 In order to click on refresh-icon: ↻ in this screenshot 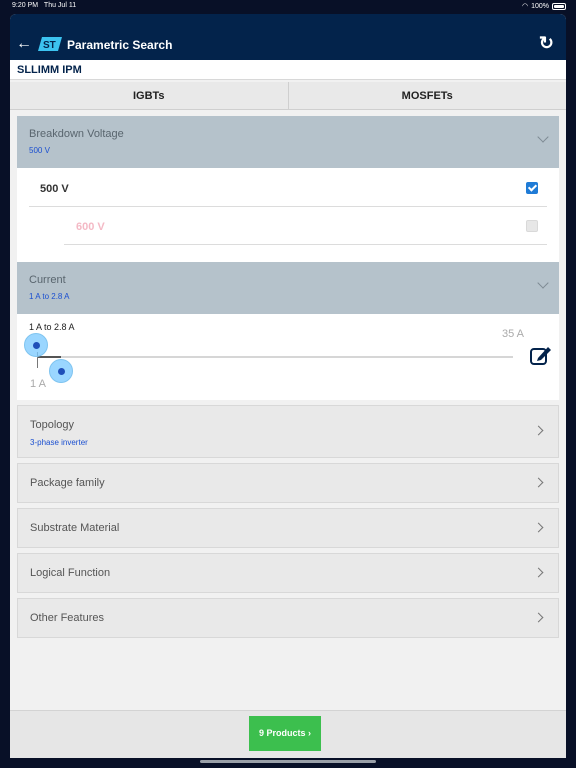, I will do `click(546, 43)`.